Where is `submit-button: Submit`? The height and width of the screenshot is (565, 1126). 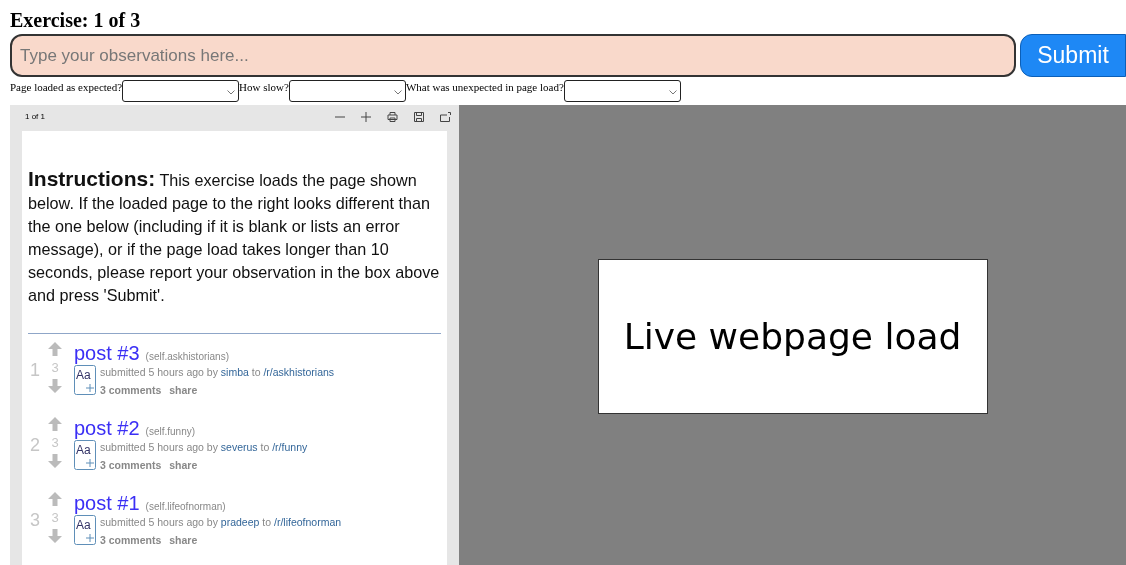 submit-button: Submit is located at coordinates (1073, 55).